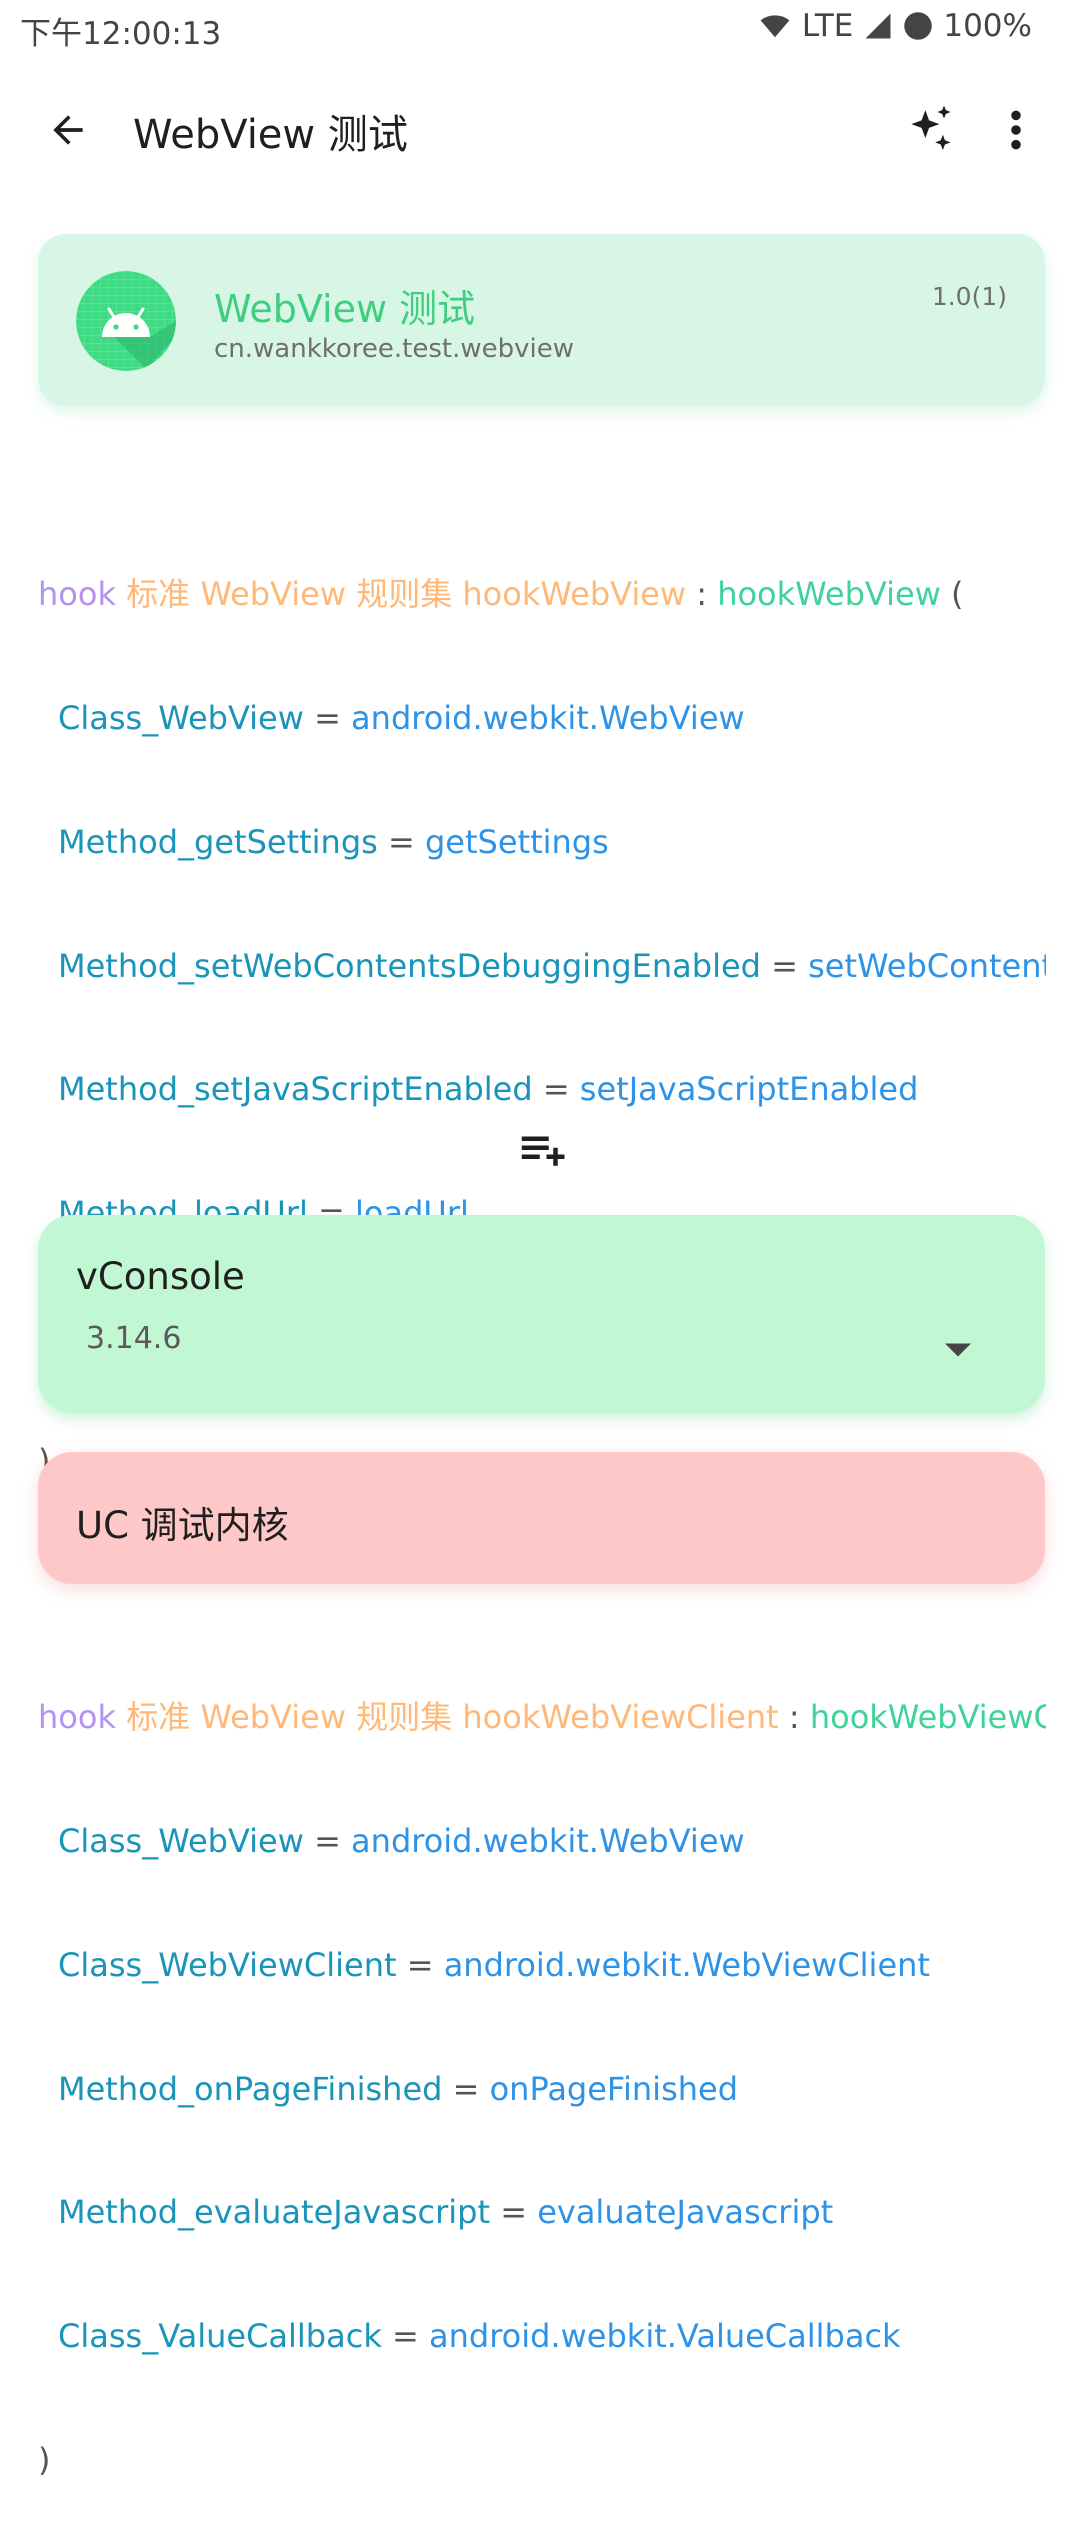  Describe the element at coordinates (227, 1964) in the screenshot. I see `prop-key: Class_WebViewClient` at that location.